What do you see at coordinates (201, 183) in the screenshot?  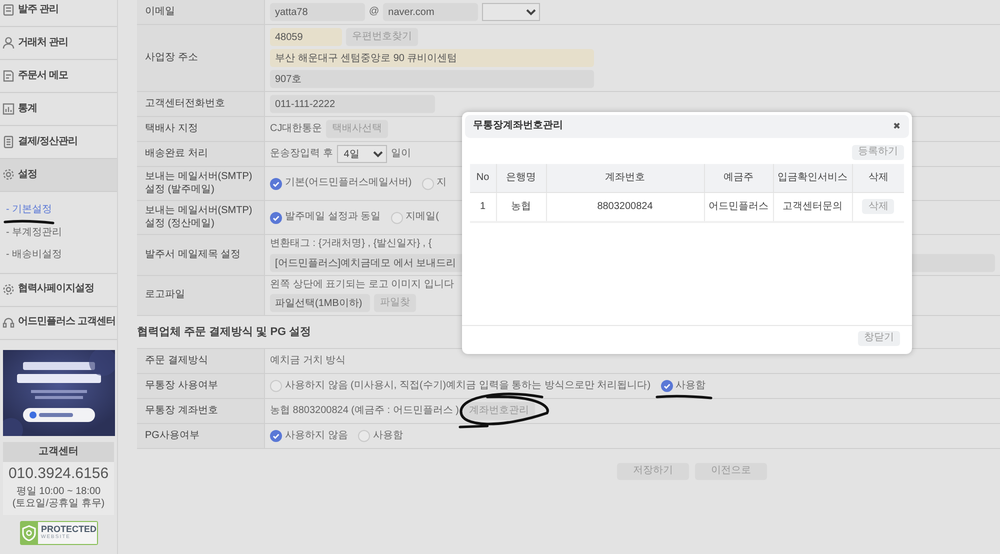 I see `row-label: 보내는 메일서버(SMTP) 설정 (발주메일)` at bounding box center [201, 183].